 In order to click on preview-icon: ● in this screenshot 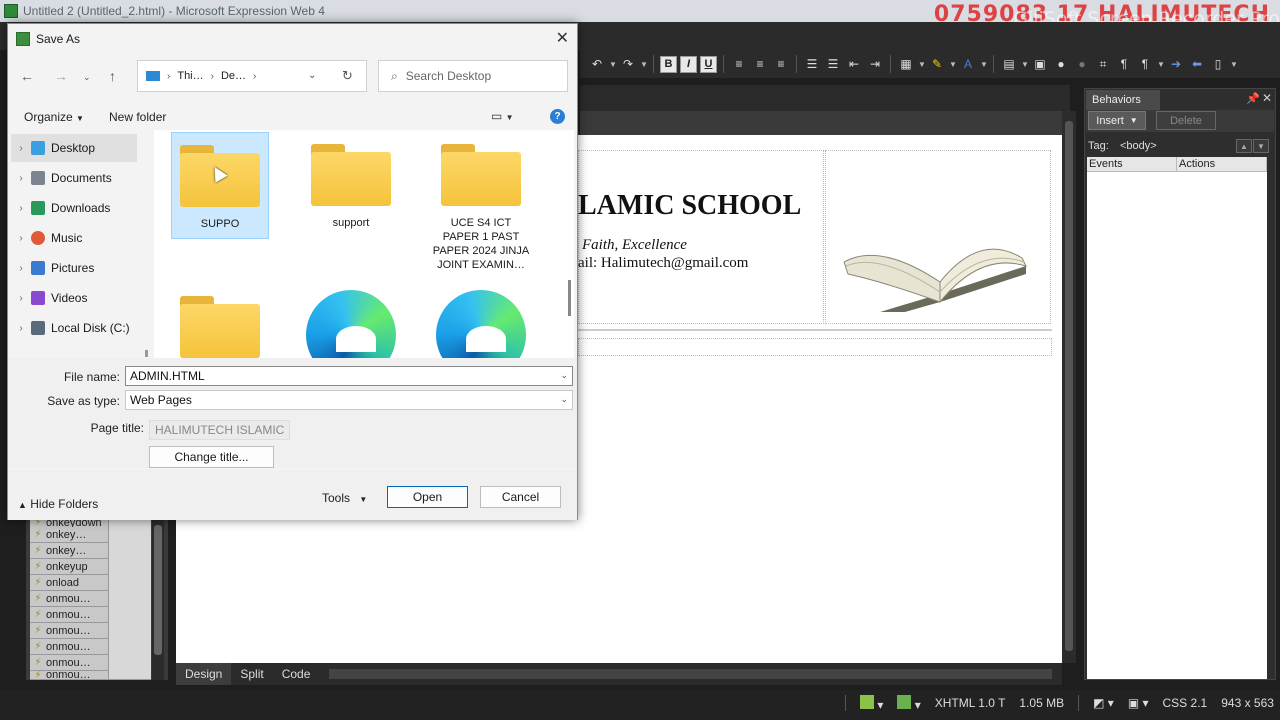, I will do `click(1082, 64)`.